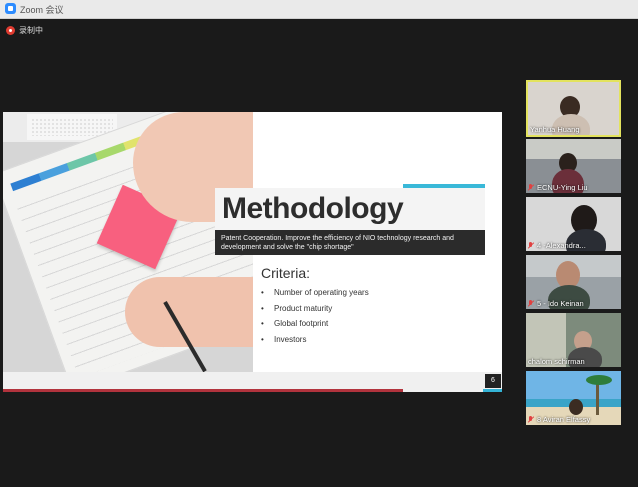 Image resolution: width=638 pixels, height=487 pixels. Describe the element at coordinates (315, 309) in the screenshot. I see `criteria-item: Product maturity` at that location.